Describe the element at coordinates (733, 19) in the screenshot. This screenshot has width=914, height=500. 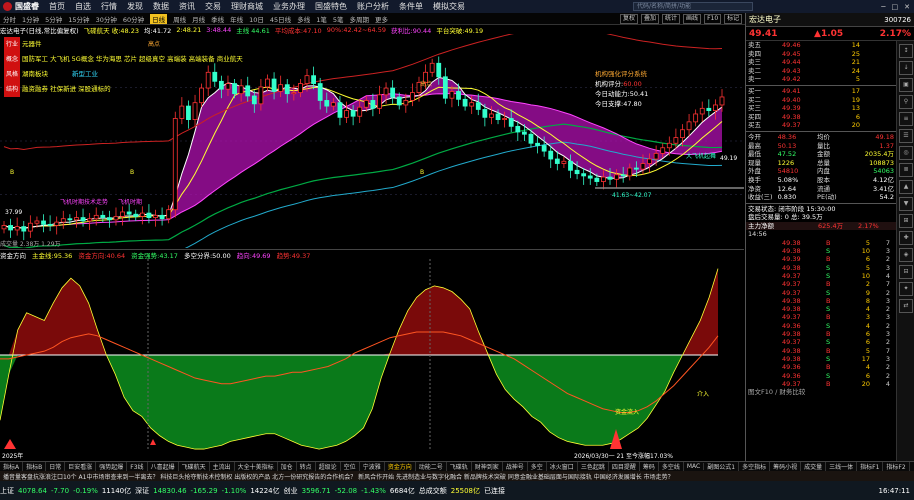
I see `tool-button: 标记` at that location.